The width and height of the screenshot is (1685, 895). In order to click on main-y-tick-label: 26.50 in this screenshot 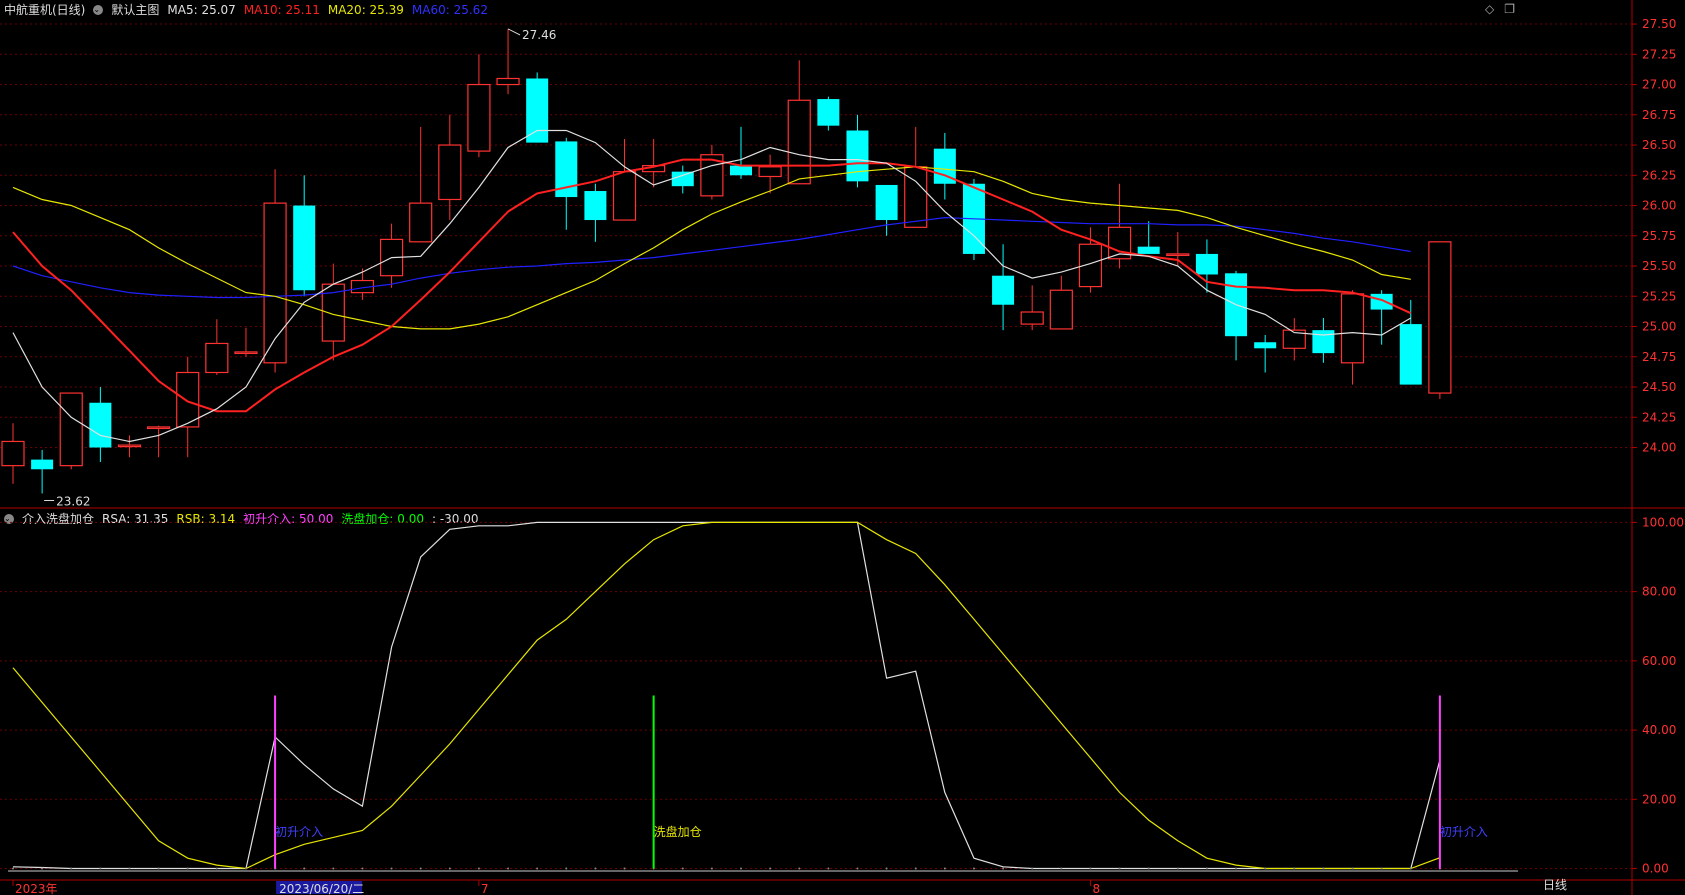, I will do `click(1659, 145)`.